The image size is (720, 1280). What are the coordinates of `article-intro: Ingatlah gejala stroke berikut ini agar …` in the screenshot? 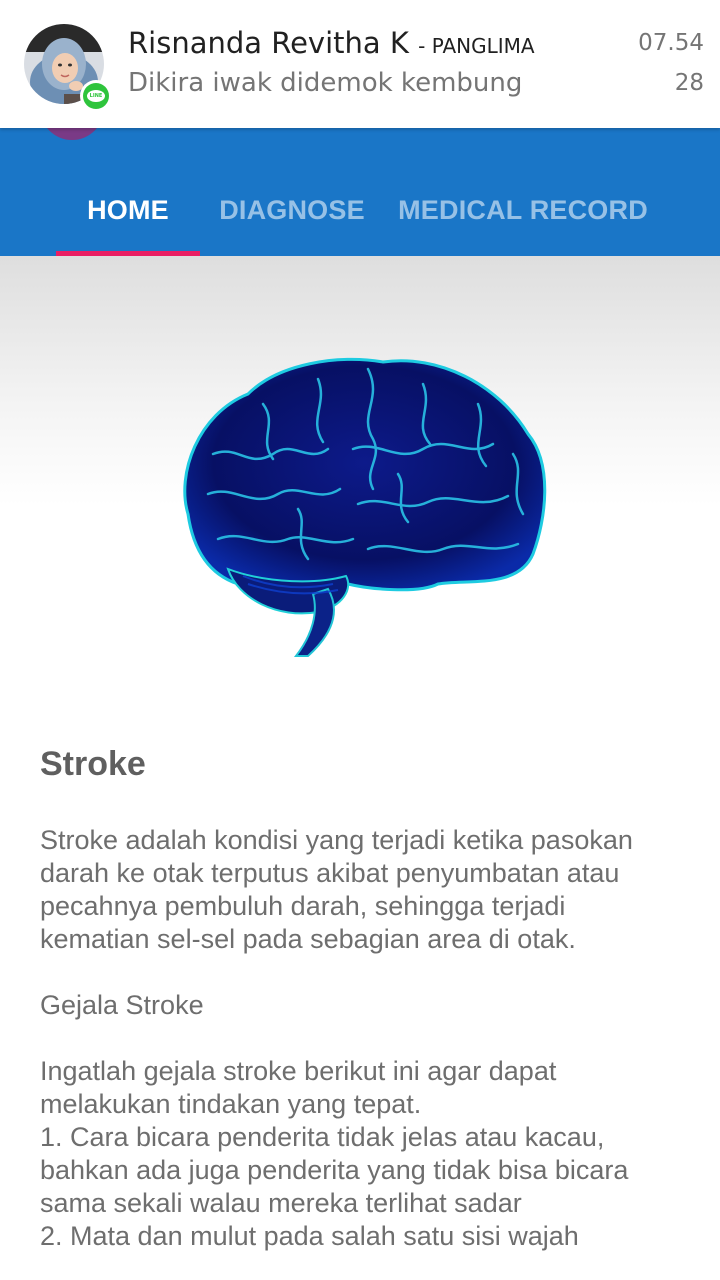 It's located at (298, 1087).